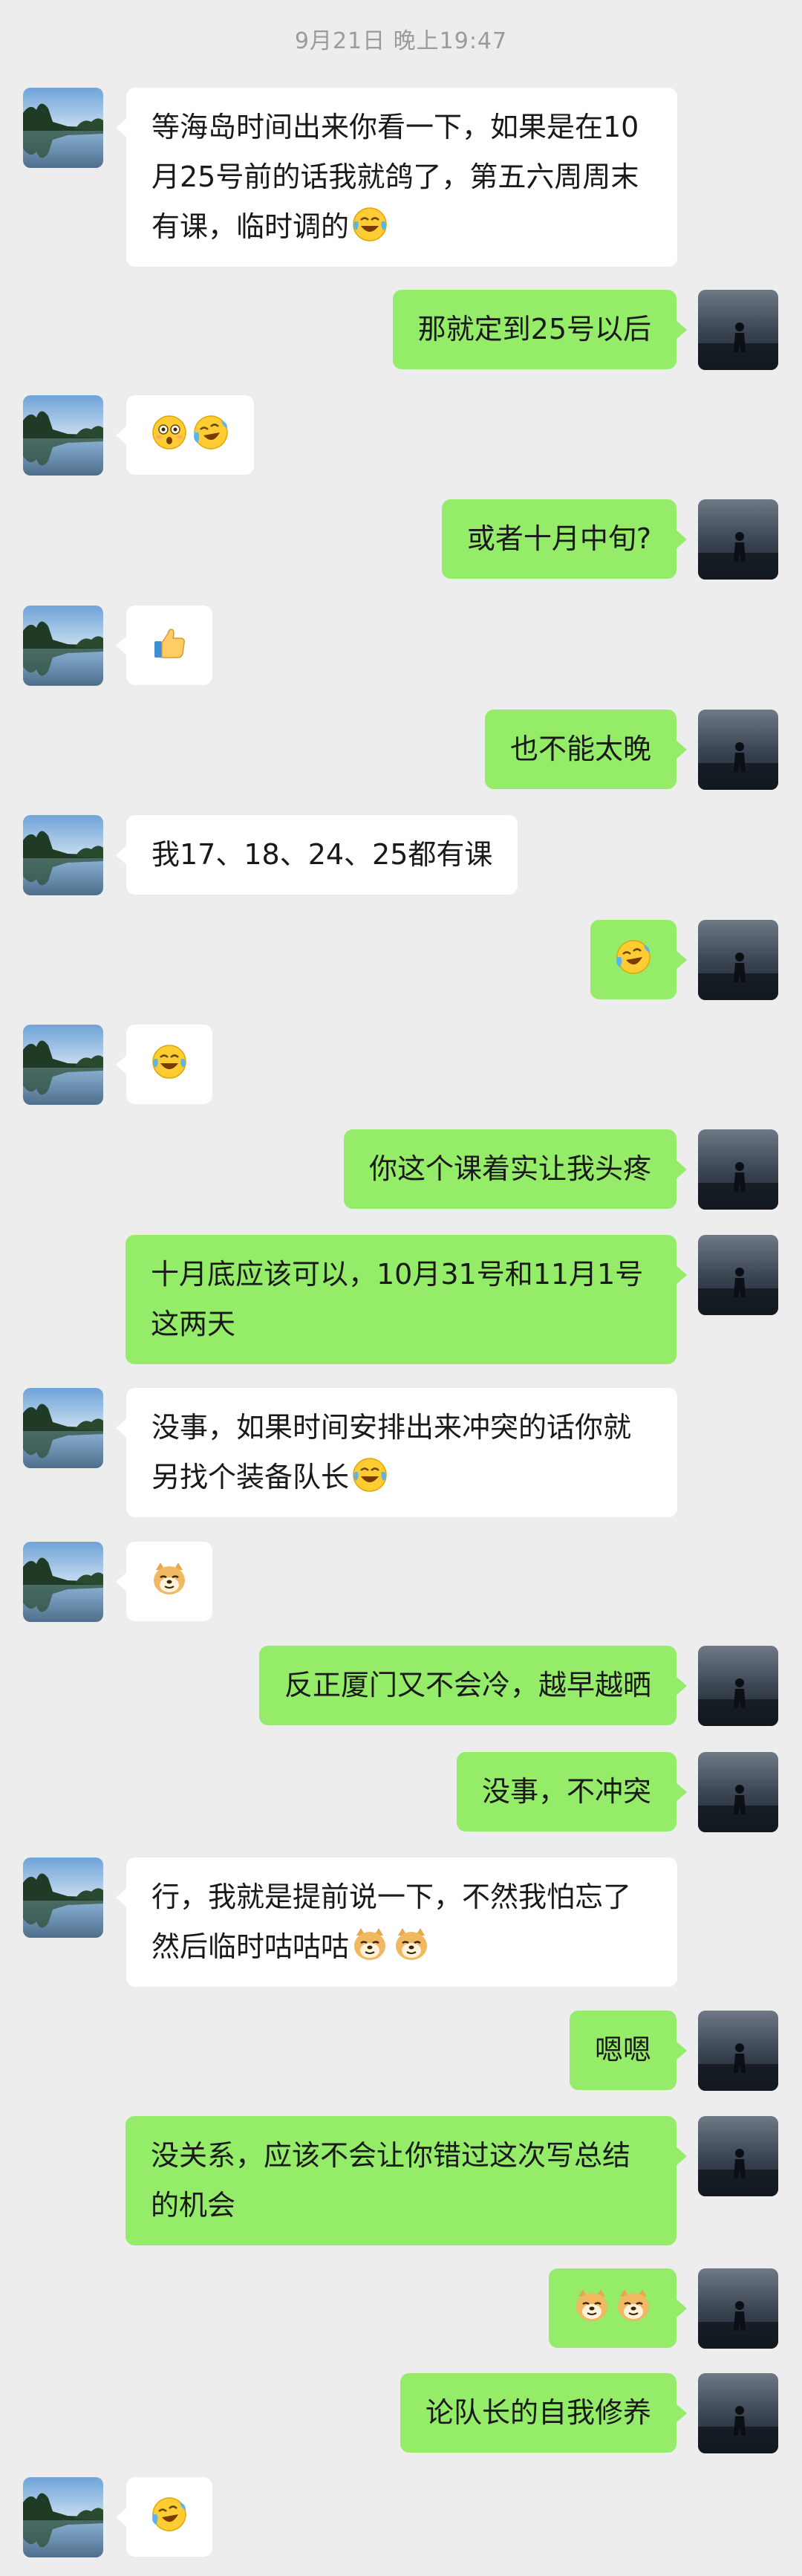 The image size is (802, 2576). What do you see at coordinates (398, 1299) in the screenshot?
I see `message-text: 十月底应该可以，10月31号和11月1号这两天` at bounding box center [398, 1299].